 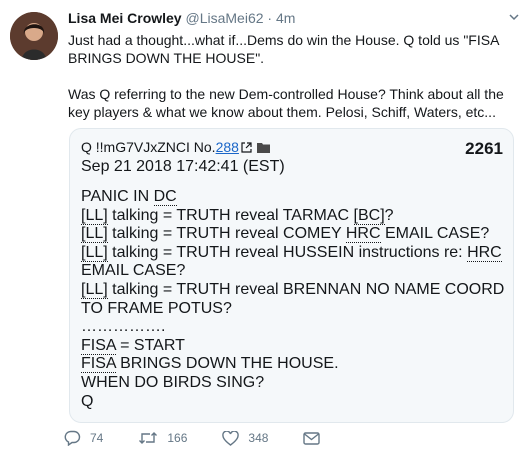 What do you see at coordinates (133, 271) in the screenshot?
I see `body-line: EMAIL CASE?` at bounding box center [133, 271].